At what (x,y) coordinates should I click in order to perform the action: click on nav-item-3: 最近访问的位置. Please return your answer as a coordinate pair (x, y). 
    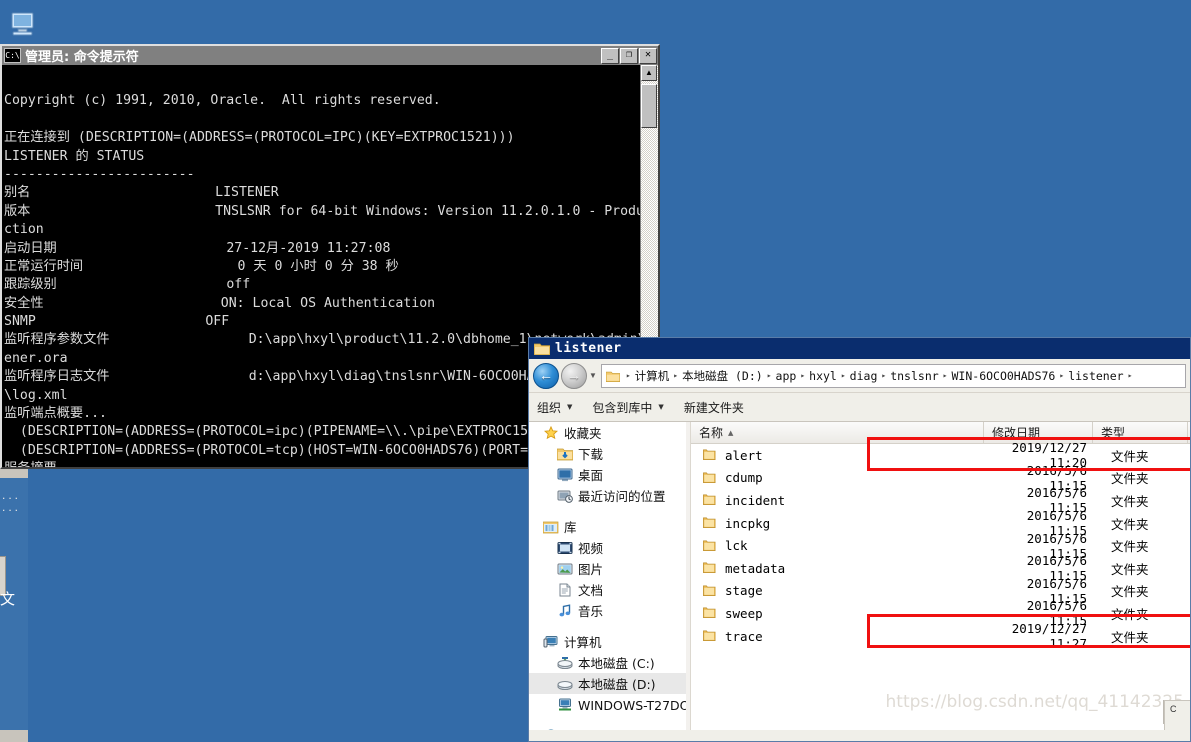
    Looking at the image, I should click on (609, 495).